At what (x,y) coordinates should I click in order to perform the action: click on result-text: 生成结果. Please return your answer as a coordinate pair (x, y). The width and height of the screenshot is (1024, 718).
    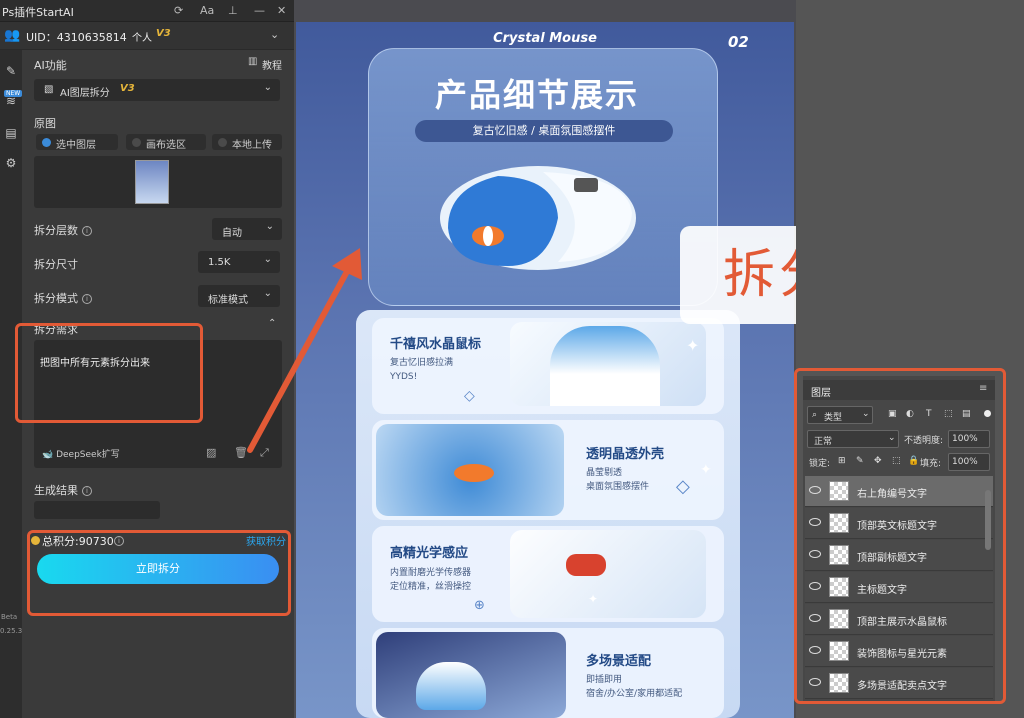
    Looking at the image, I should click on (56, 490).